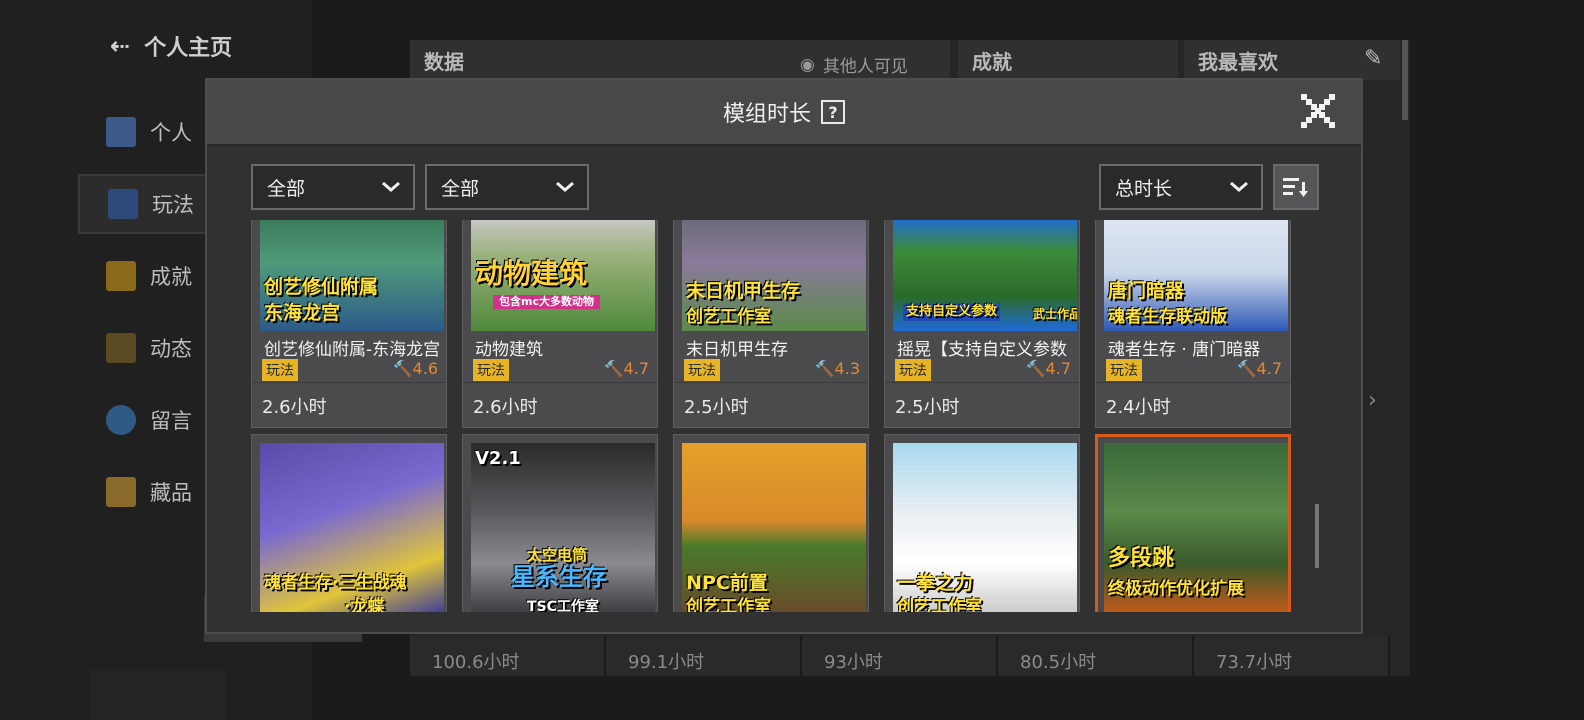  Describe the element at coordinates (121, 276) in the screenshot. I see `trophy-icon` at that location.